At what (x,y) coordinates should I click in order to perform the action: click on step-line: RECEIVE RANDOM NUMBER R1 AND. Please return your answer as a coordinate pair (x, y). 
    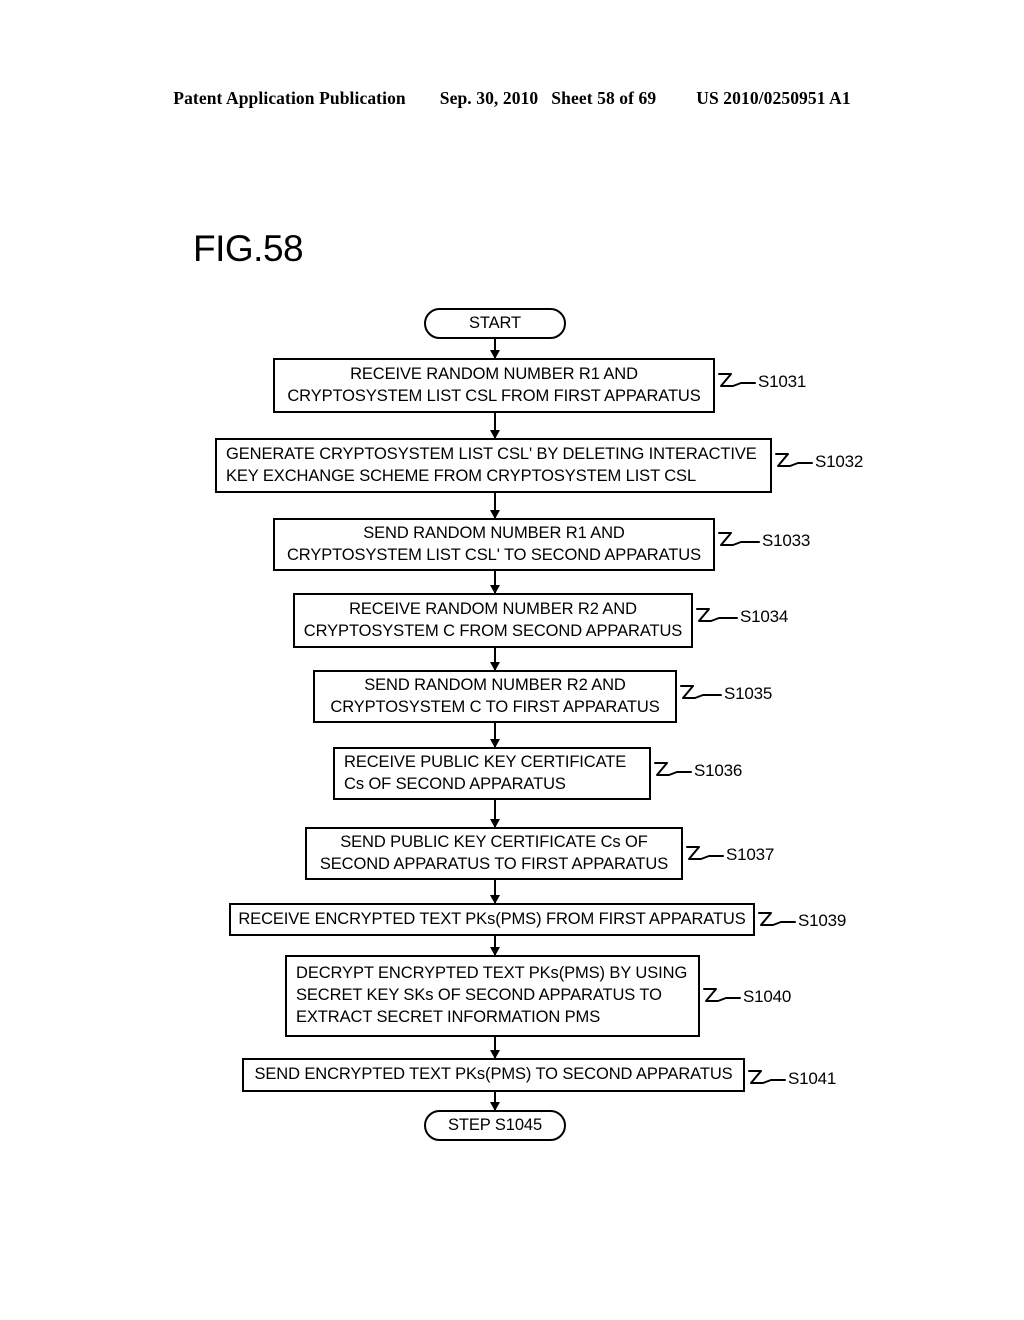
    Looking at the image, I should click on (494, 373).